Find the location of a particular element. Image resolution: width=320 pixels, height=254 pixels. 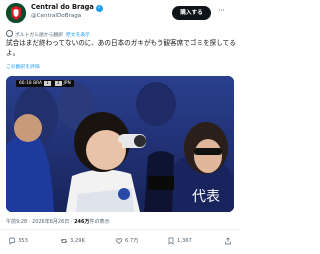

share-button is located at coordinates (229, 241).